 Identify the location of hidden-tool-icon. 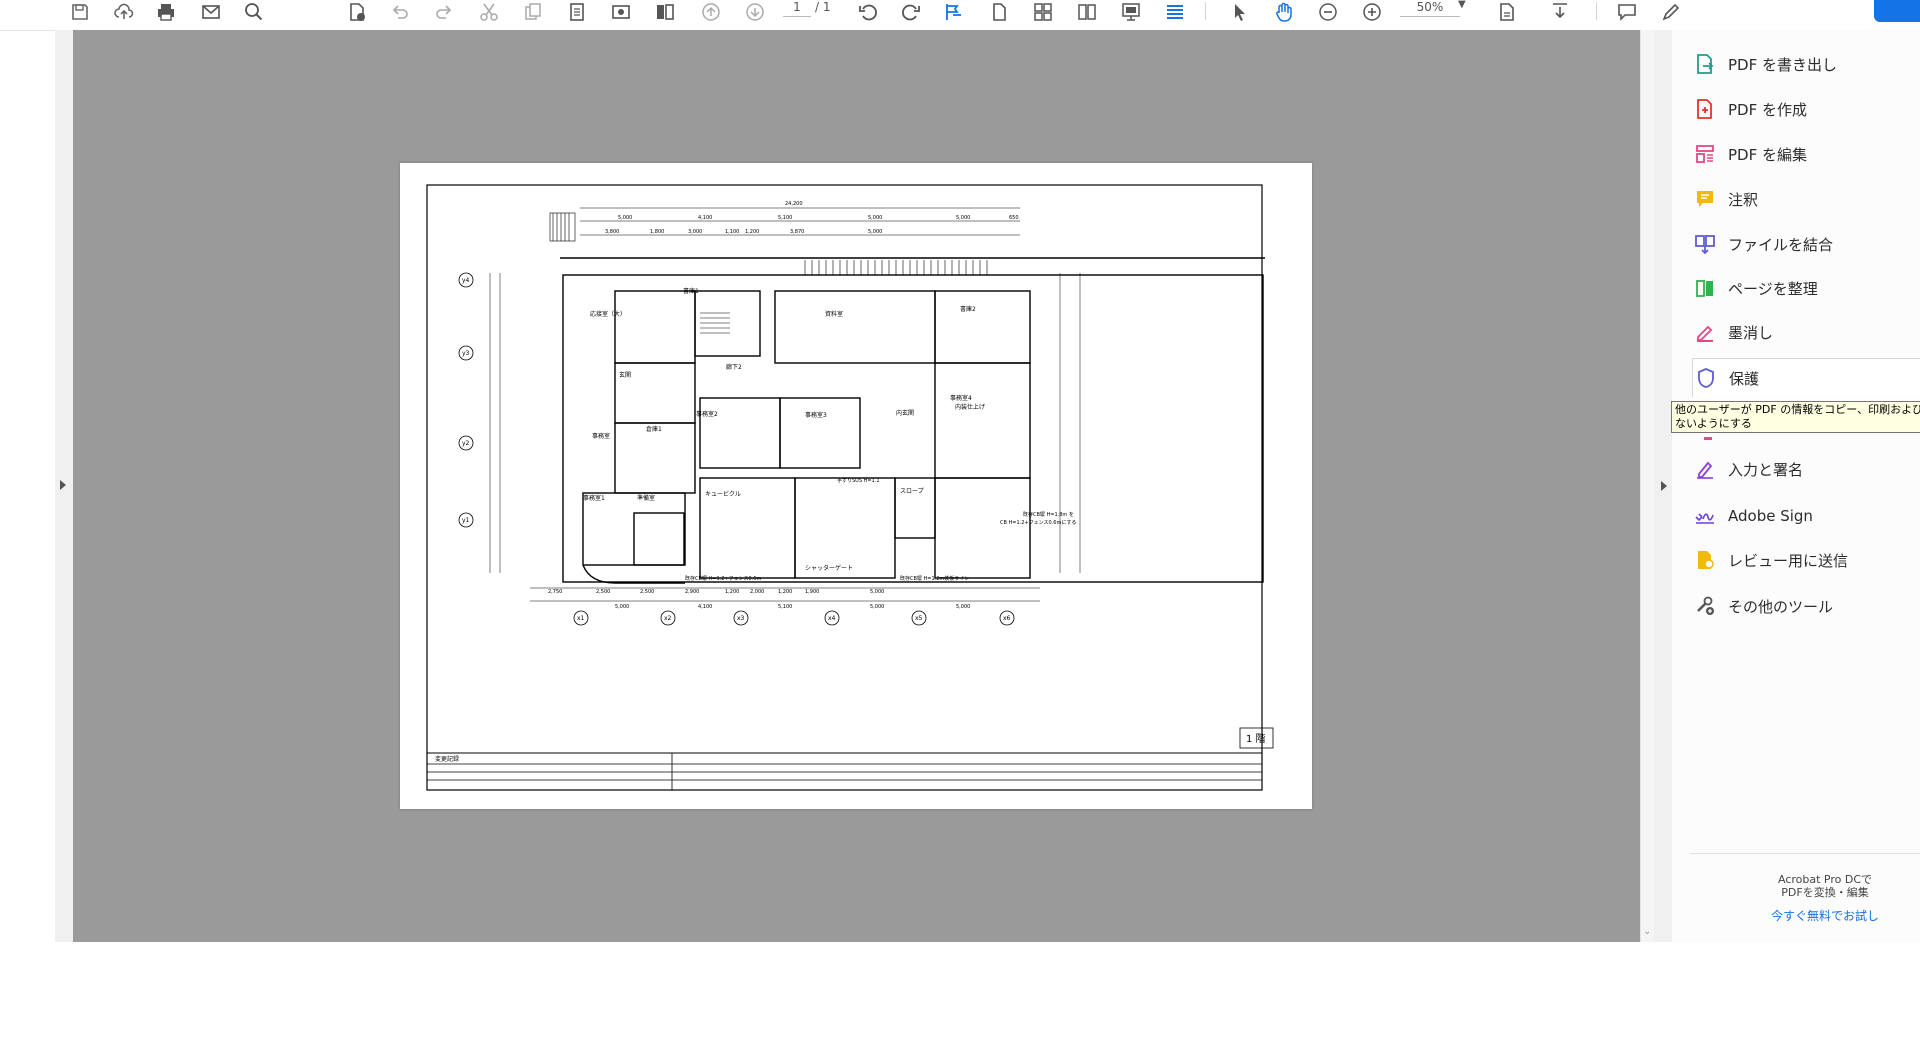
(1709, 434).